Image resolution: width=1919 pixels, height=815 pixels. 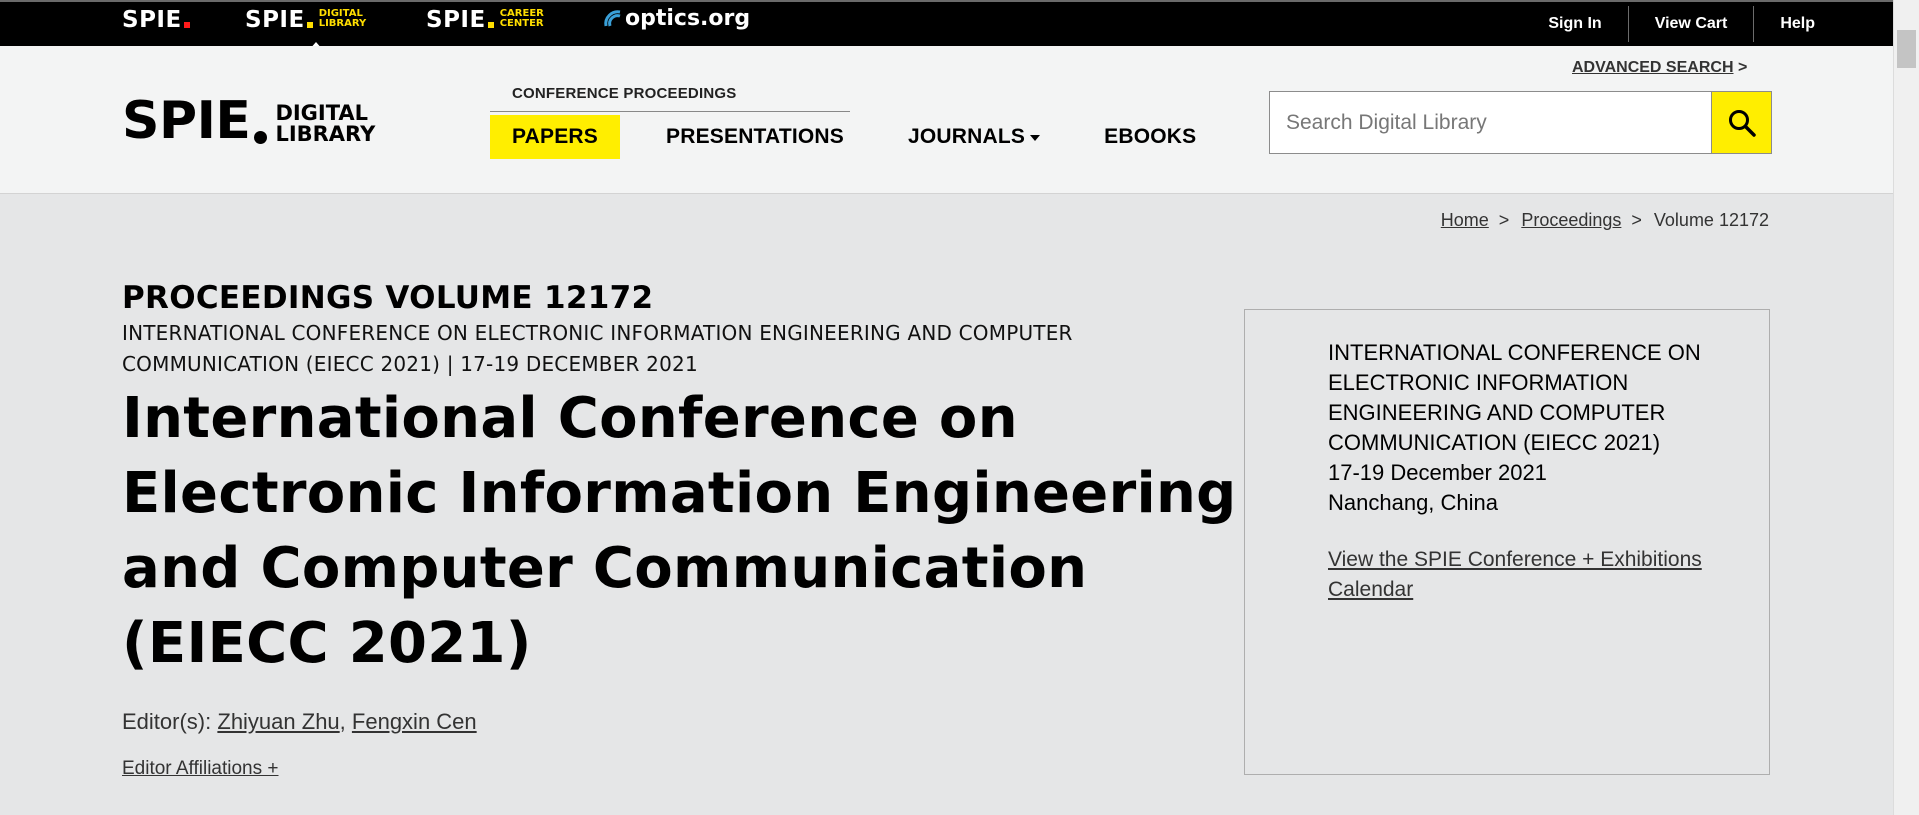 I want to click on logo-spie-text: SPIE, so click(x=186, y=121).